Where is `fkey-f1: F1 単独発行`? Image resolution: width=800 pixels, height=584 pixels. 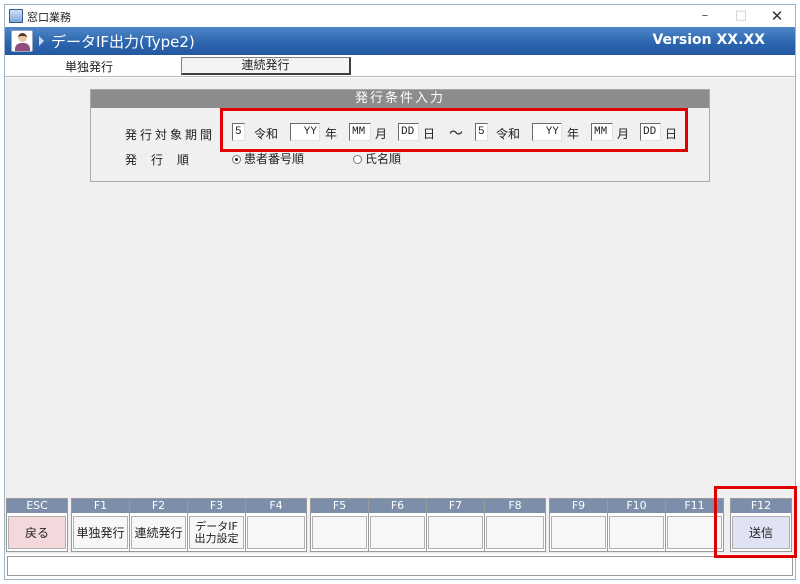 fkey-f1: F1 単独発行 is located at coordinates (101, 525).